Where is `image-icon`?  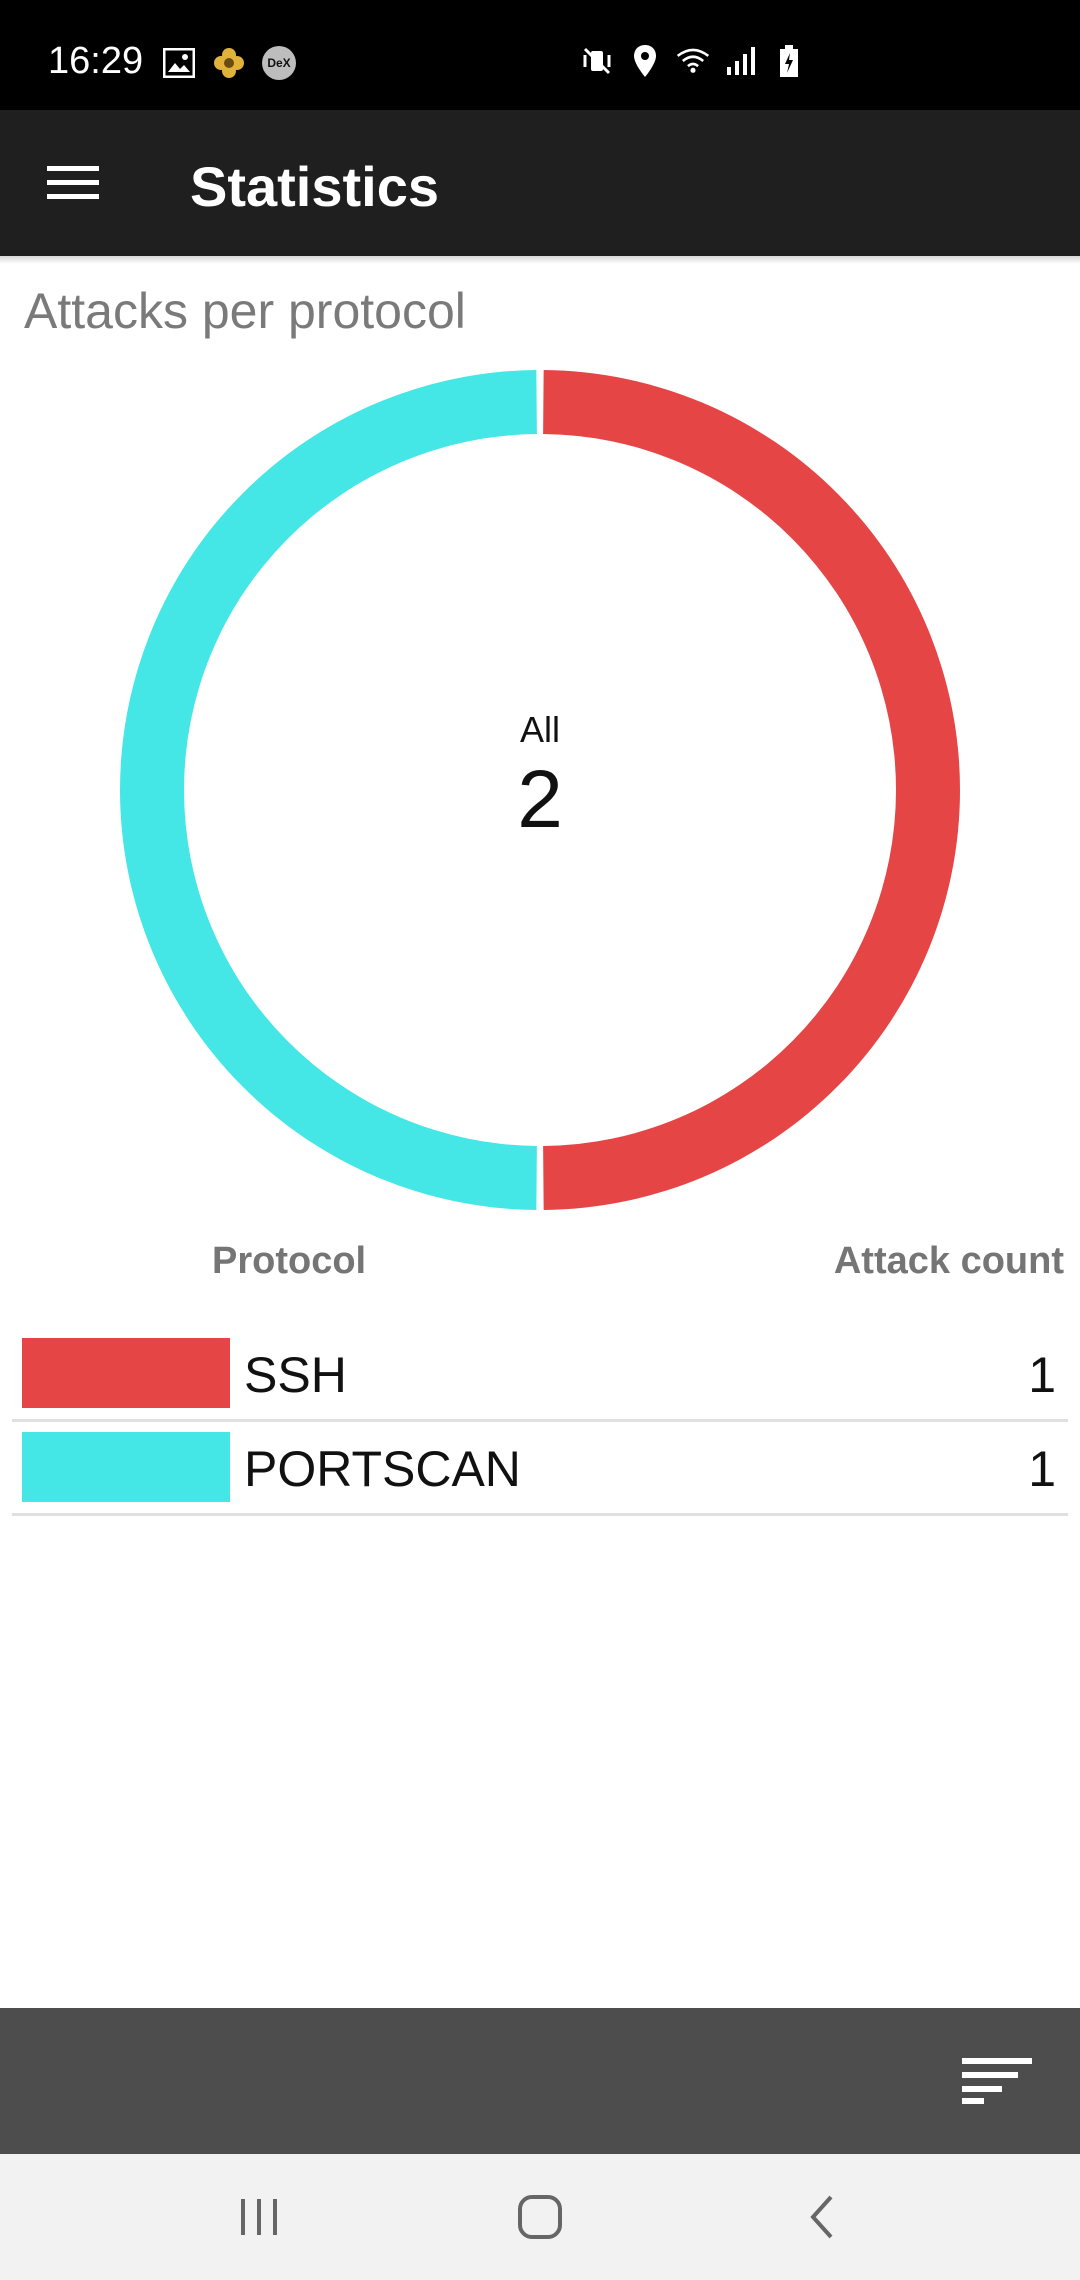
image-icon is located at coordinates (179, 63).